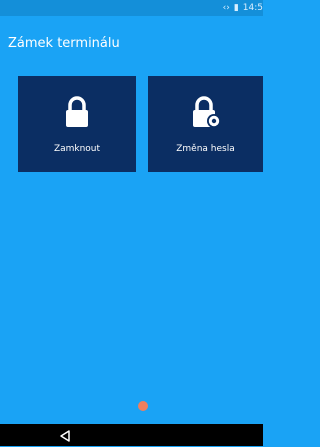 This screenshot has height=447, width=320. What do you see at coordinates (252, 8) in the screenshot?
I see `status-time: 14:5` at bounding box center [252, 8].